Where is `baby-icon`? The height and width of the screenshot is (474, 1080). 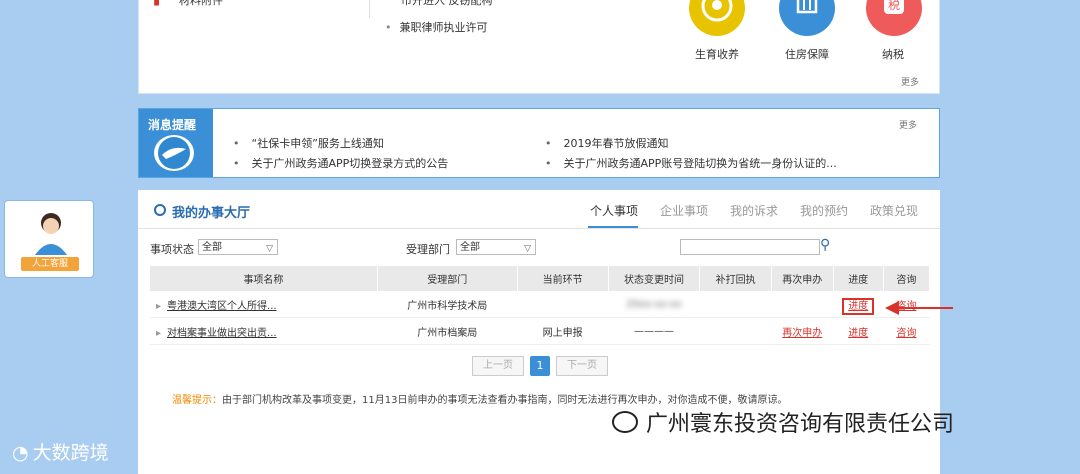 baby-icon is located at coordinates (717, 18).